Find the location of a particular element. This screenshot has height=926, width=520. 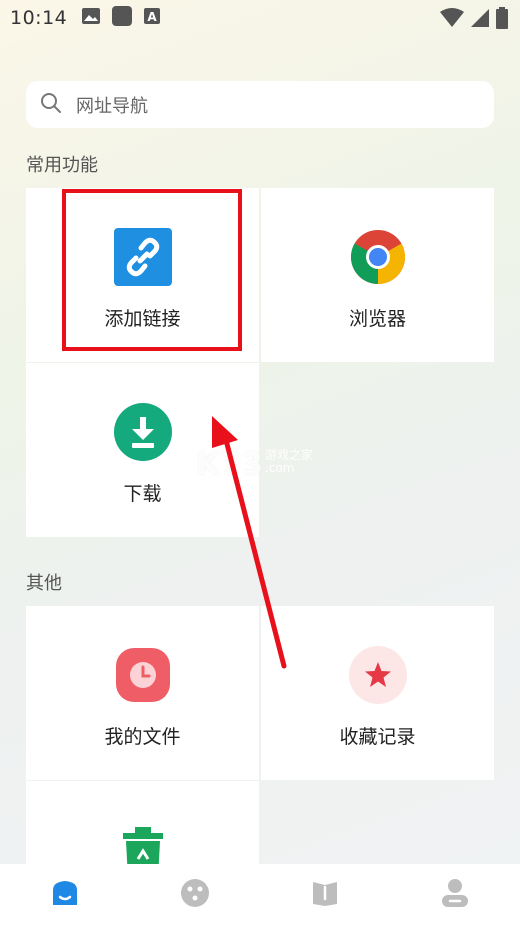

book-icon is located at coordinates (325, 895).